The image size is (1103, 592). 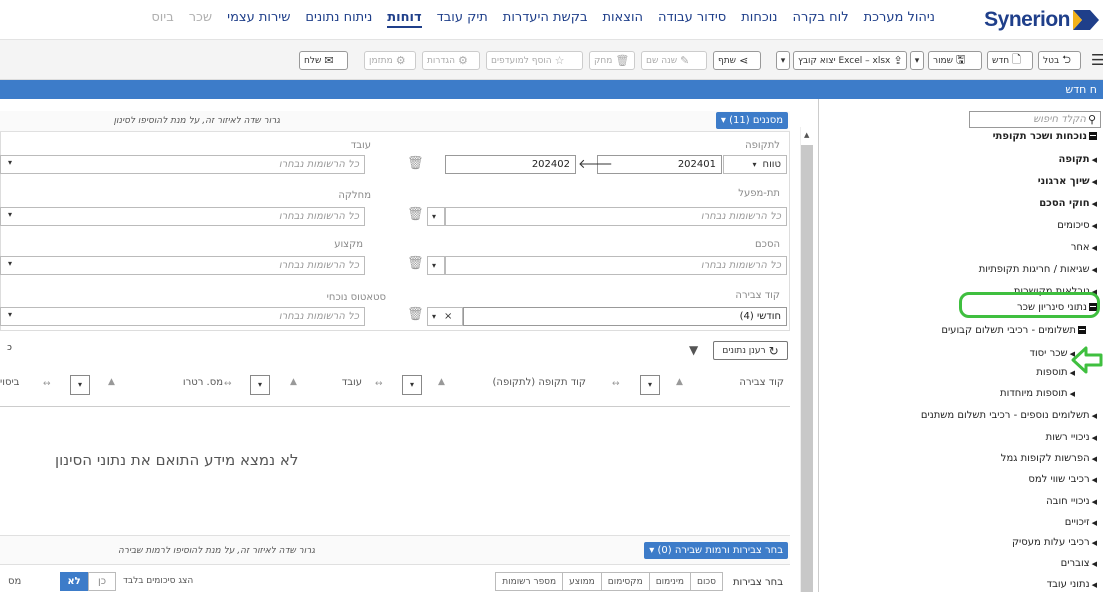 What do you see at coordinates (669, 581) in the screenshot?
I see `aggregate-chip: מינימום` at bounding box center [669, 581].